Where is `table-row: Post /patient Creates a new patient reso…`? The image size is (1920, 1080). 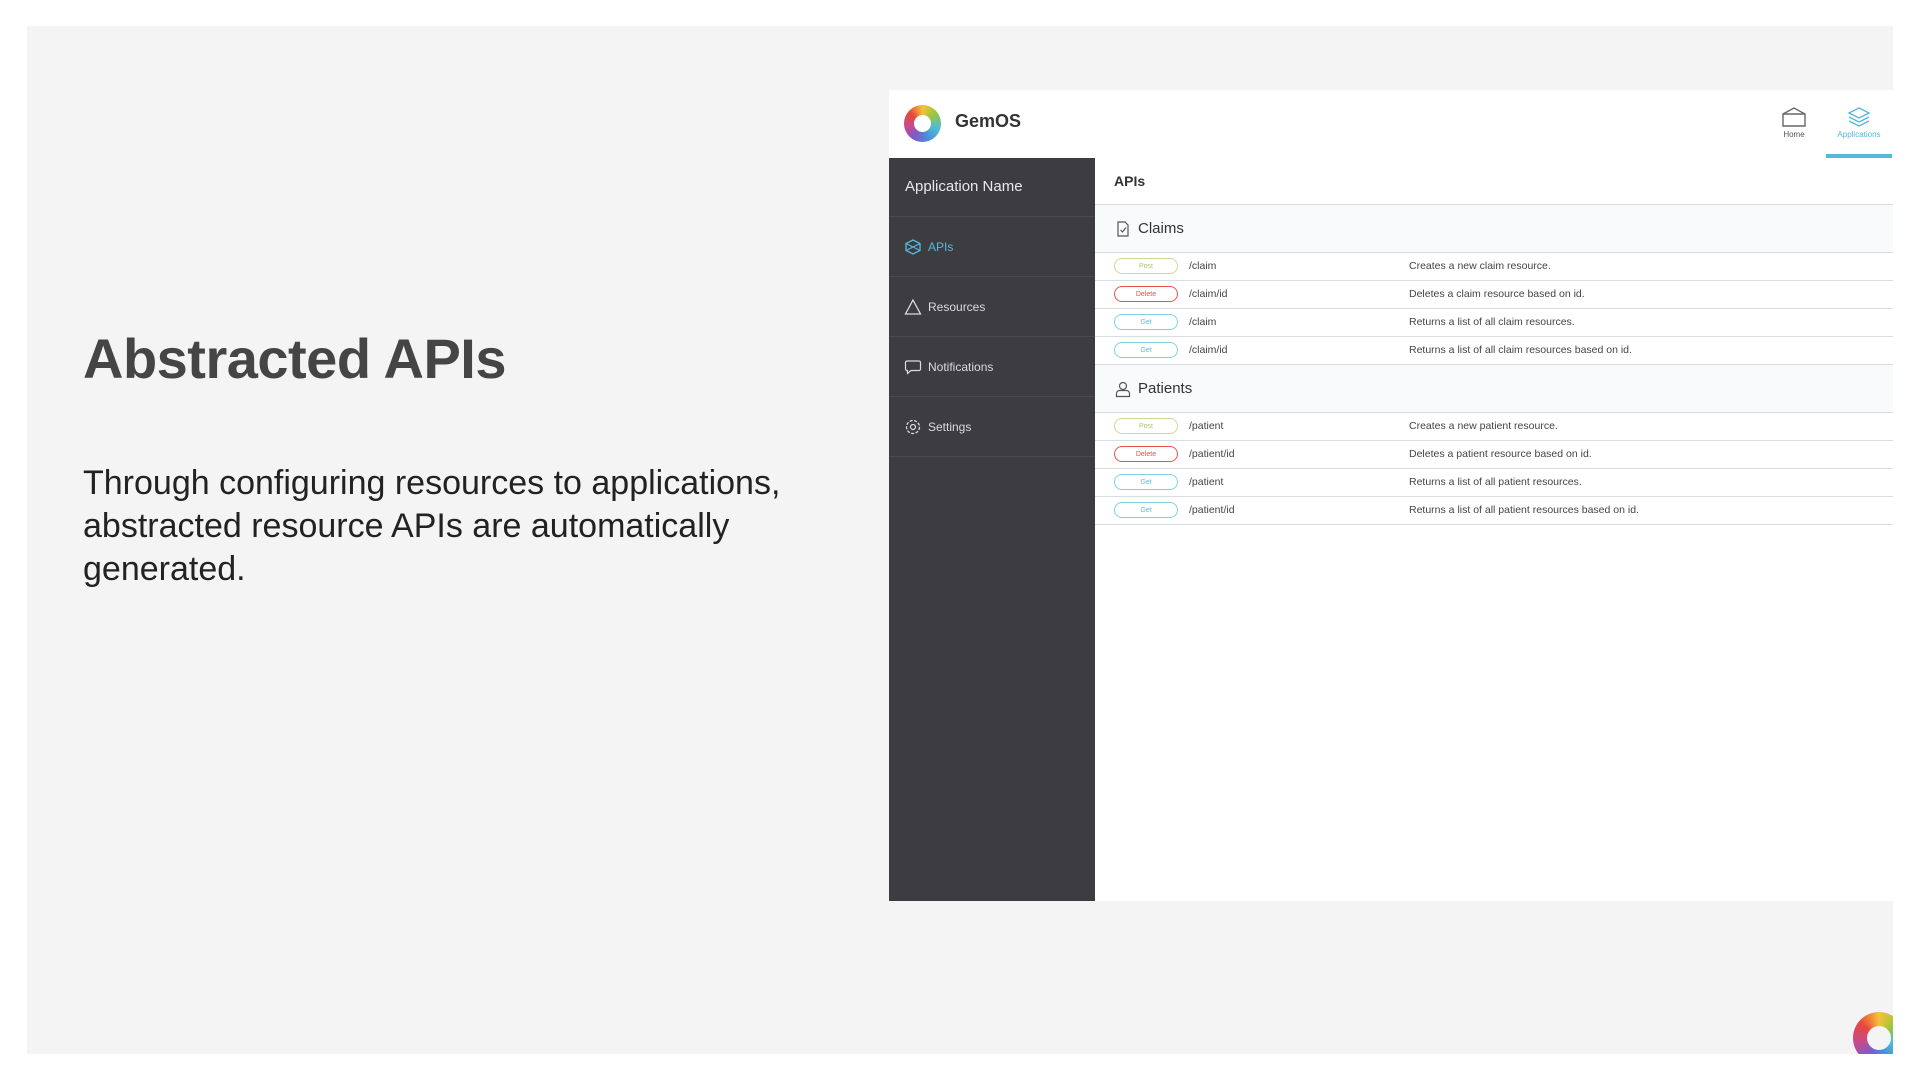
table-row: Post /patient Creates a new patient reso… is located at coordinates (1494, 427).